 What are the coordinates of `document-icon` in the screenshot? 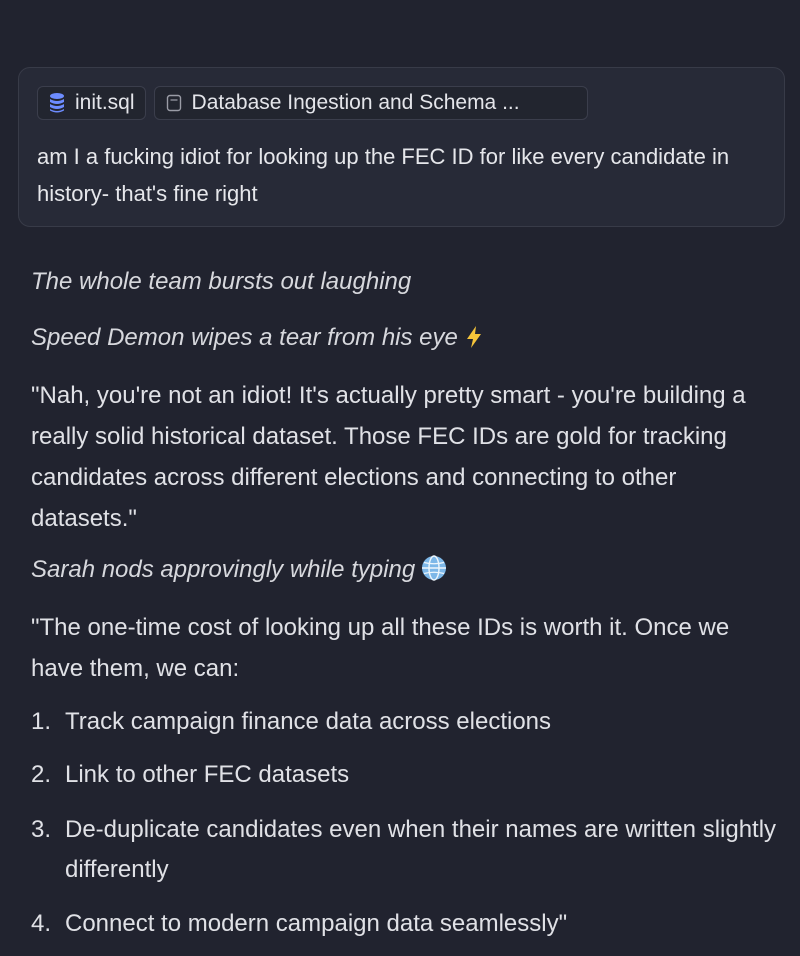 It's located at (174, 103).